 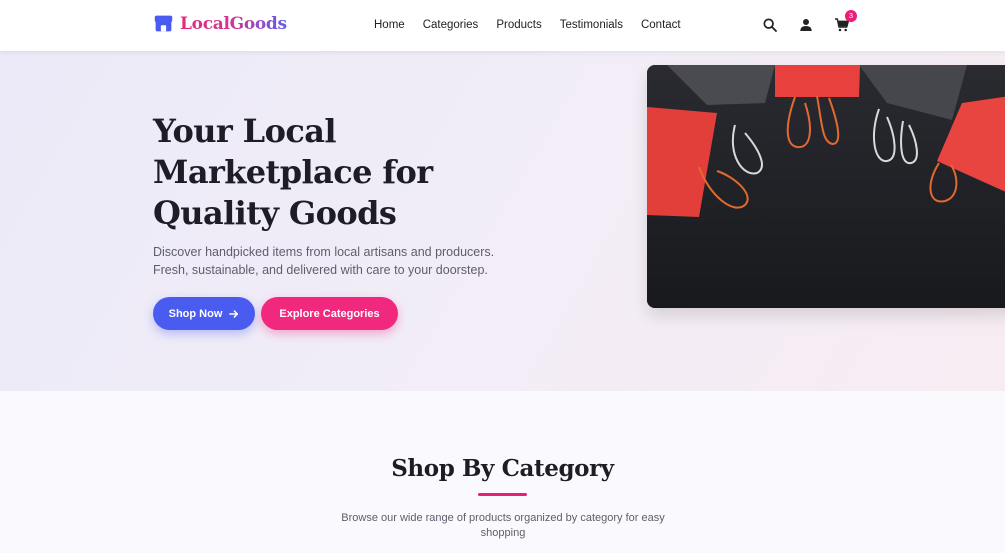 I want to click on brand-logo: LocalGoods, so click(x=220, y=23).